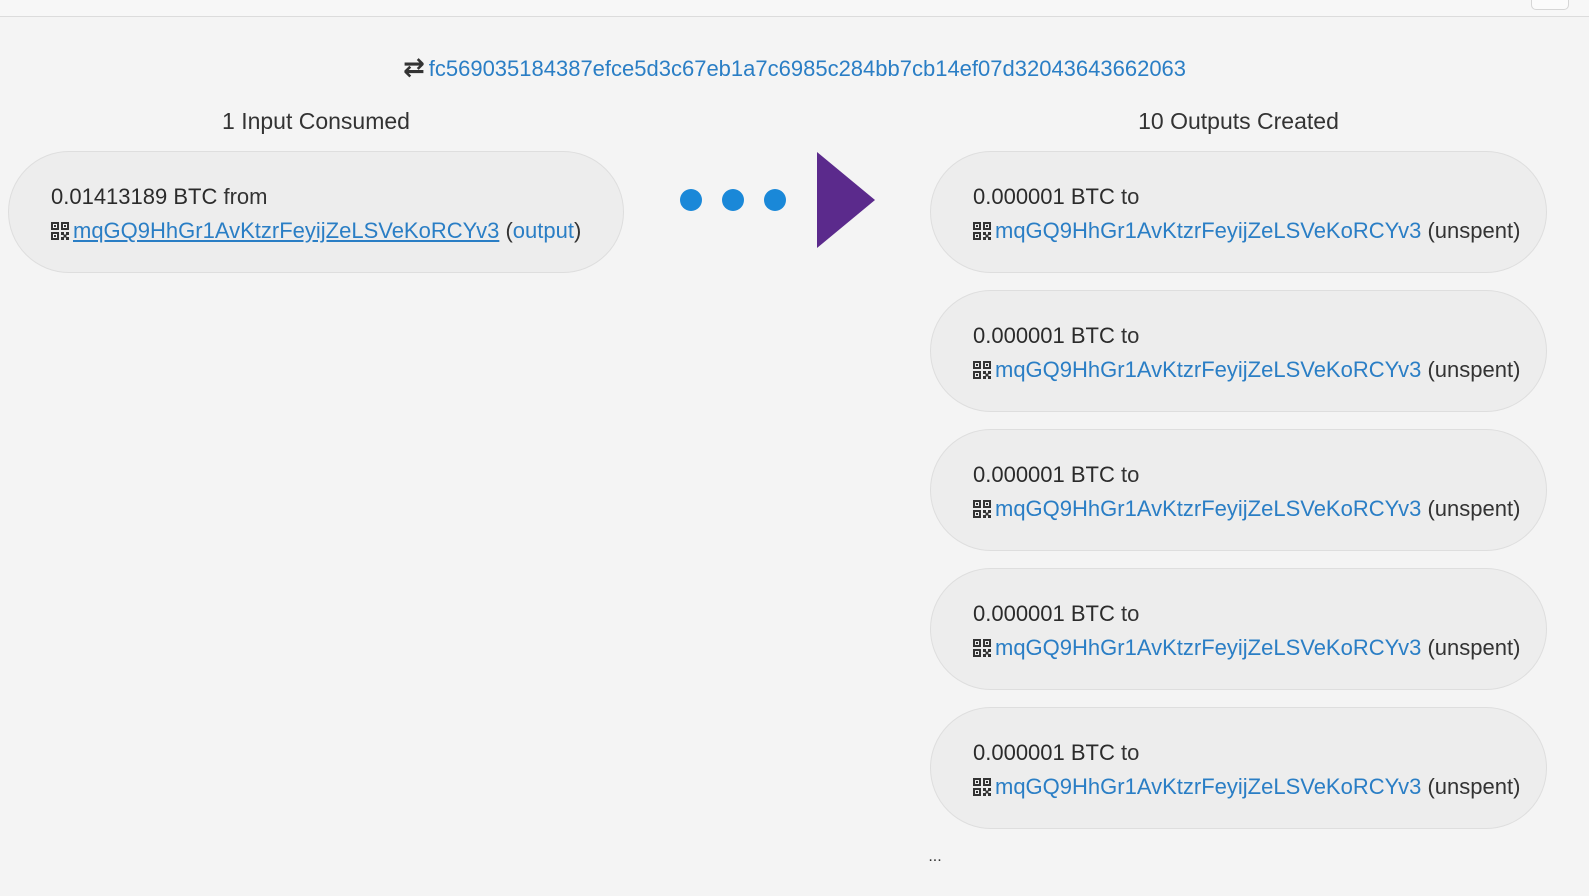  I want to click on input-connector: from, so click(245, 196).